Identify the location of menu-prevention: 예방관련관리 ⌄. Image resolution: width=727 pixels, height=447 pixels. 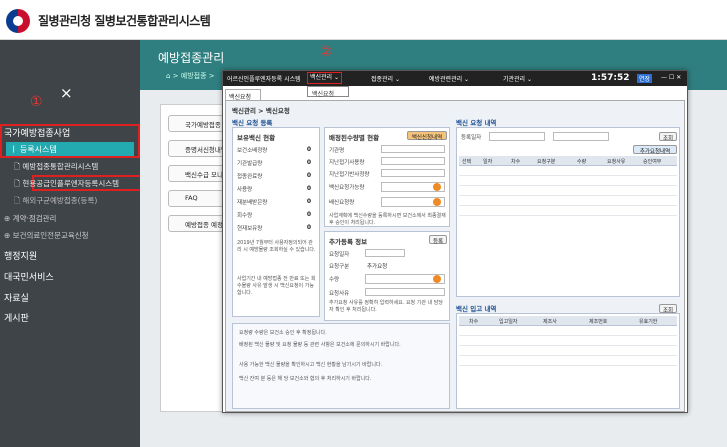
(449, 78).